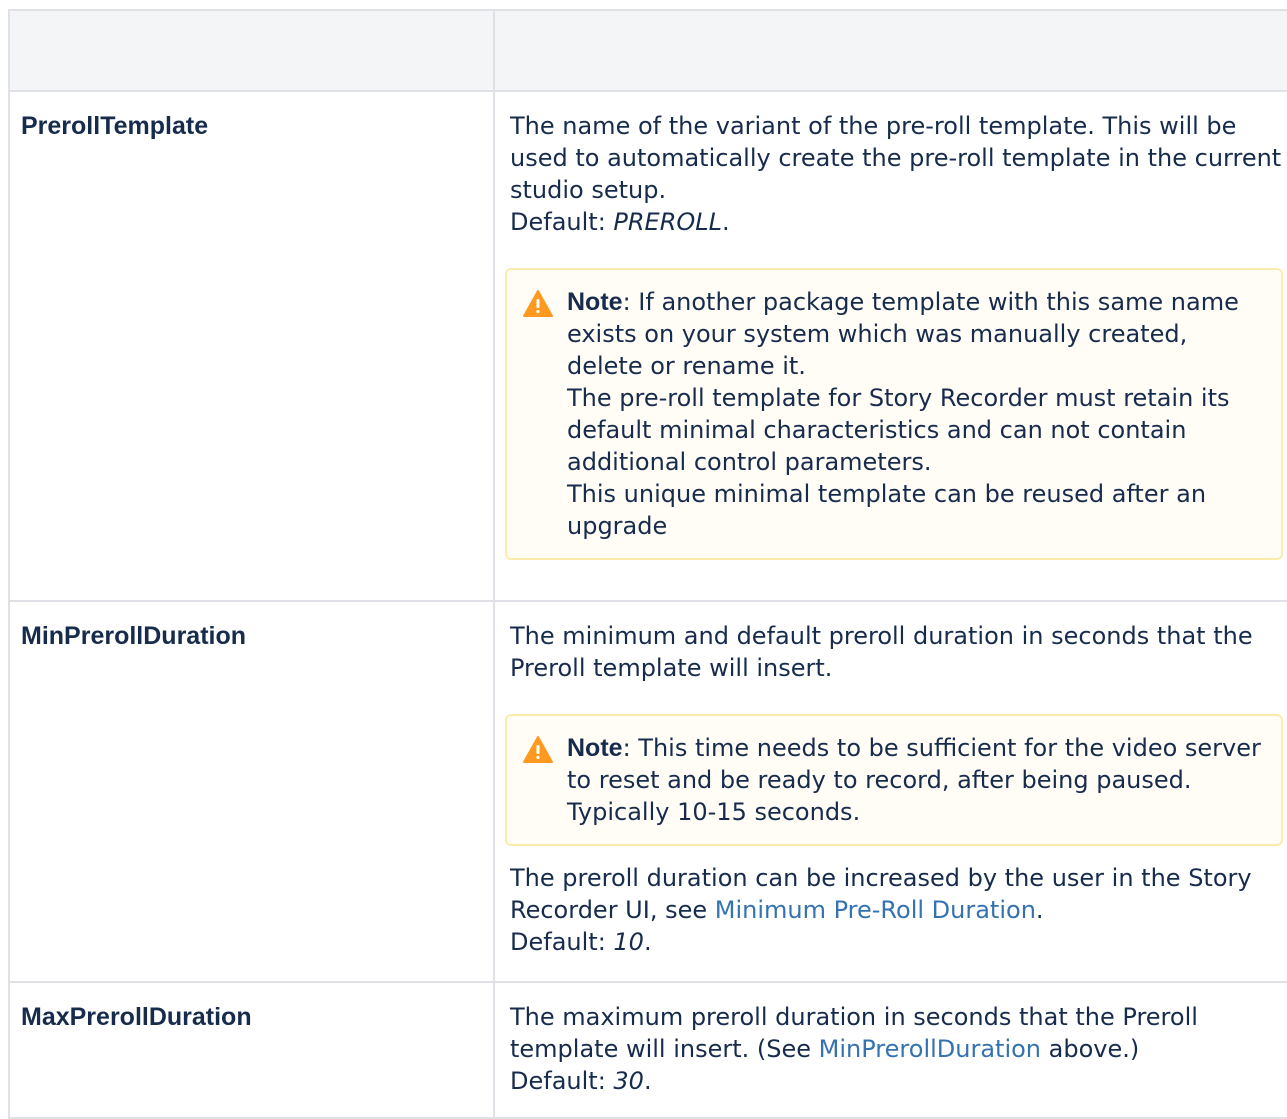 The image size is (1287, 1119). What do you see at coordinates (251, 1050) in the screenshot?
I see `param-name-cell: MaxPrerollDuration` at bounding box center [251, 1050].